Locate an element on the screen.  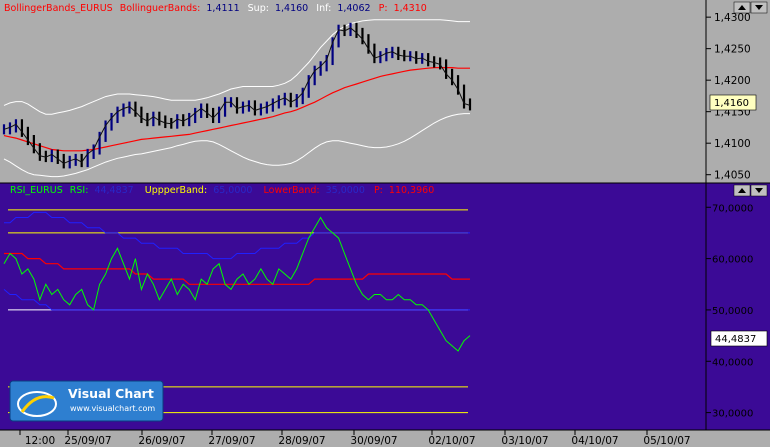
rsi-label: RSI: is located at coordinates (79, 190).